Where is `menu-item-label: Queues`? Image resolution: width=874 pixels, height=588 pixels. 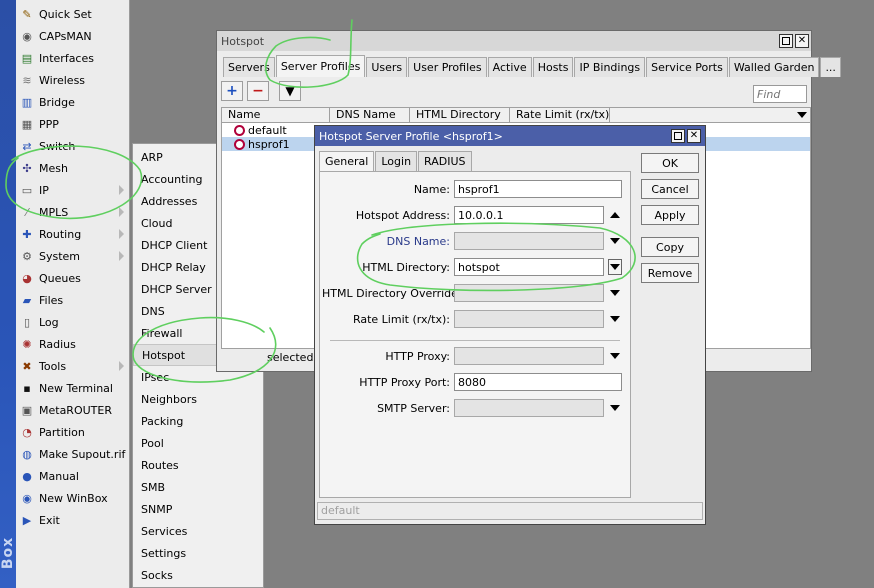 menu-item-label: Queues is located at coordinates (60, 278).